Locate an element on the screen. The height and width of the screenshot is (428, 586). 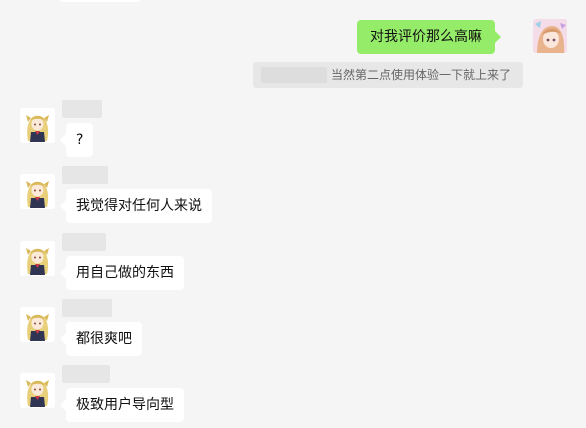
received-message-bubble: 我觉得对任何人来说 is located at coordinates (136, 206).